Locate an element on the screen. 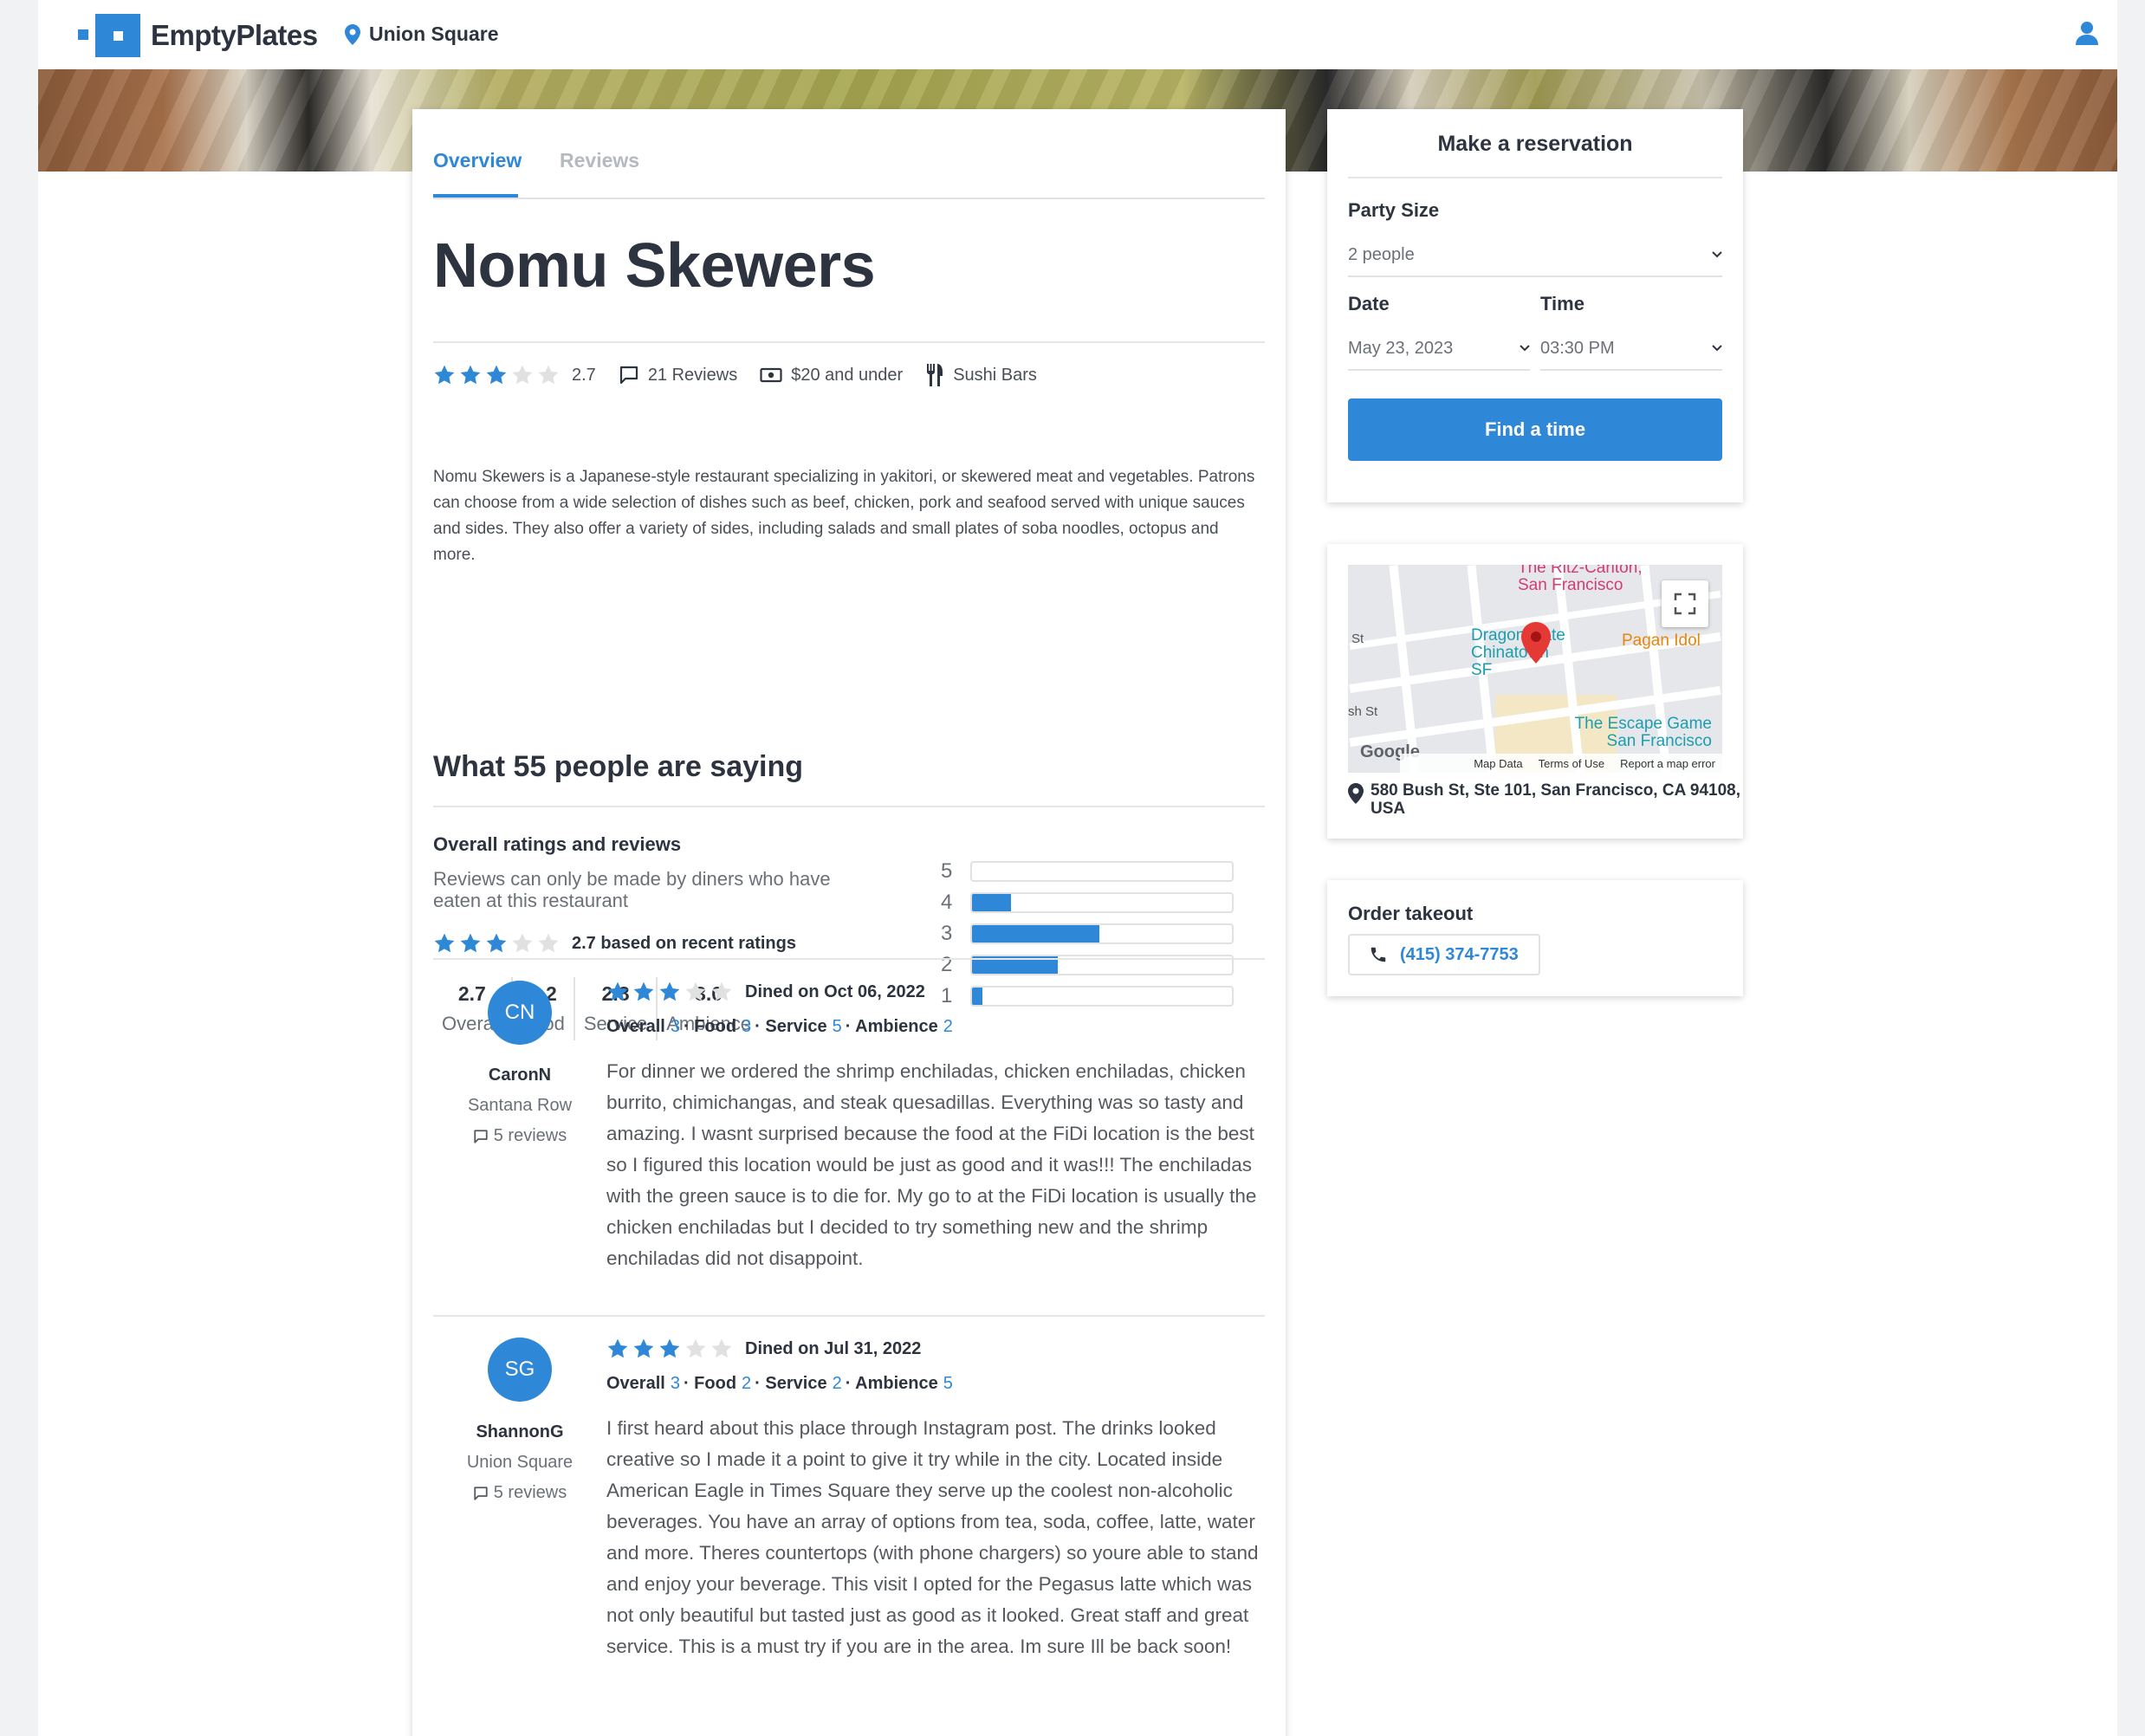 The width and height of the screenshot is (2145, 1736). phone-number: (415) 374-7753 is located at coordinates (1460, 954).